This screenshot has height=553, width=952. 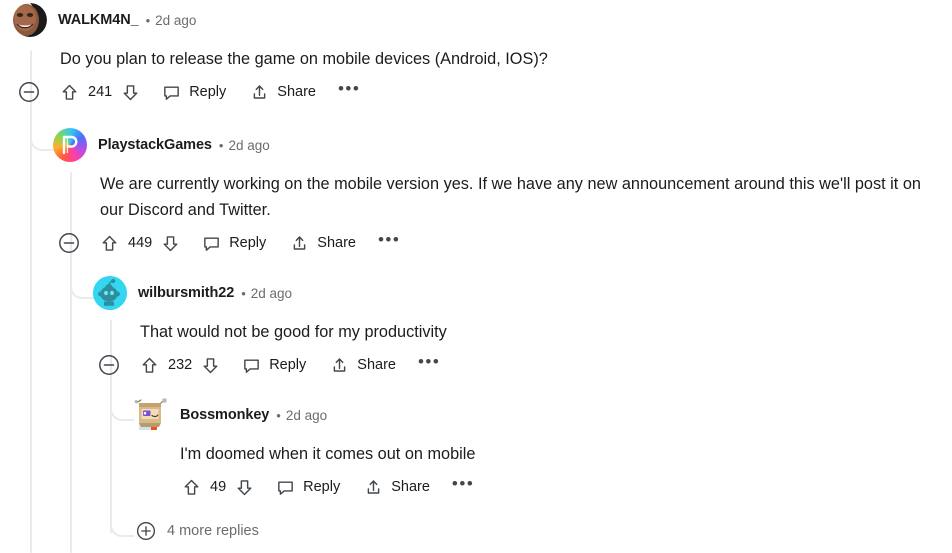 I want to click on thread-elbow-connector, so click(x=122, y=525).